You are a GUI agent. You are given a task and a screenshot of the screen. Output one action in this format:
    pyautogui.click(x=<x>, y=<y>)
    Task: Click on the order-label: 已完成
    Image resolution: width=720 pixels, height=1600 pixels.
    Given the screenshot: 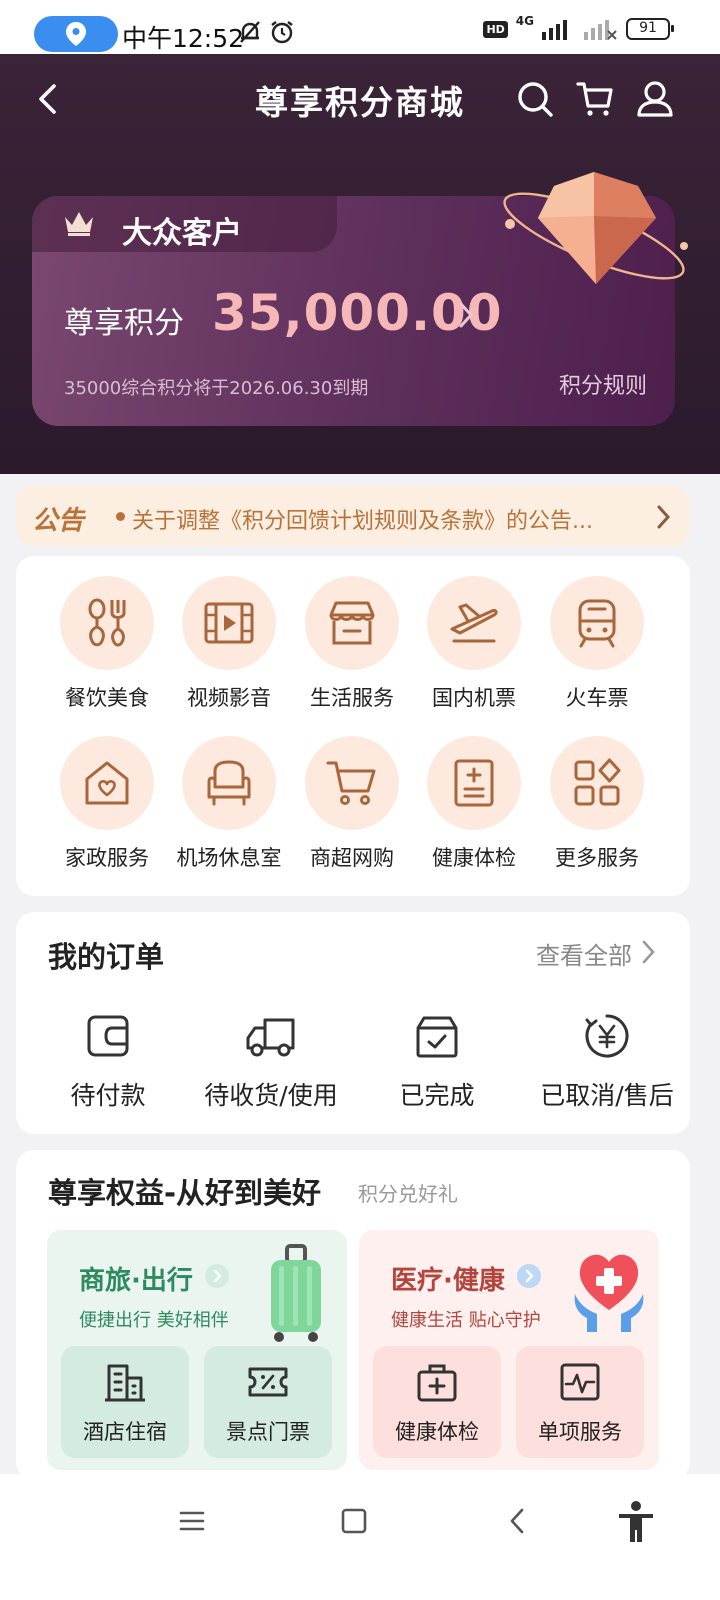 What is the action you would take?
    pyautogui.click(x=437, y=1095)
    